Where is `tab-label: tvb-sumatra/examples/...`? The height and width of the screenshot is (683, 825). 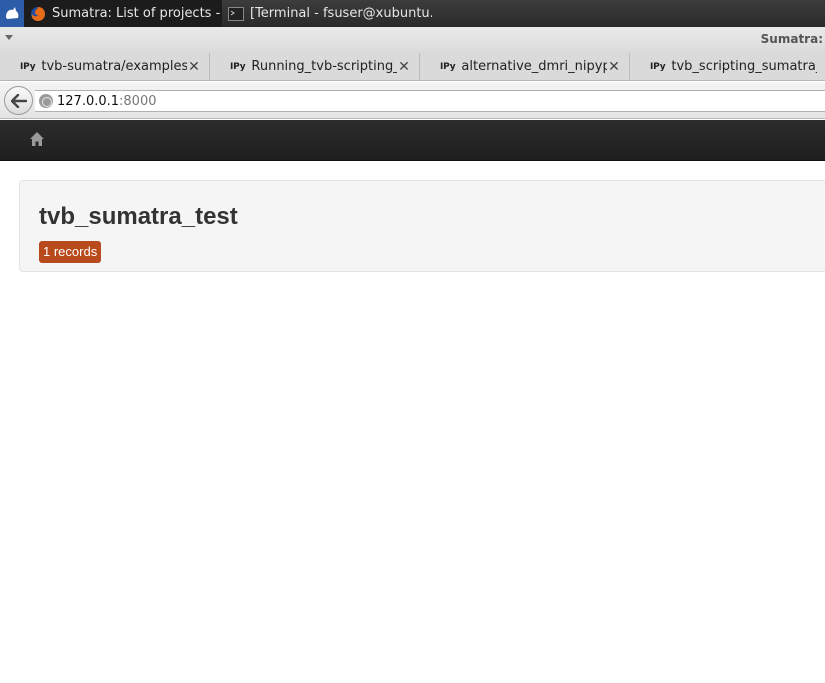
tab-label: tvb-sumatra/examples/... is located at coordinates (114, 66).